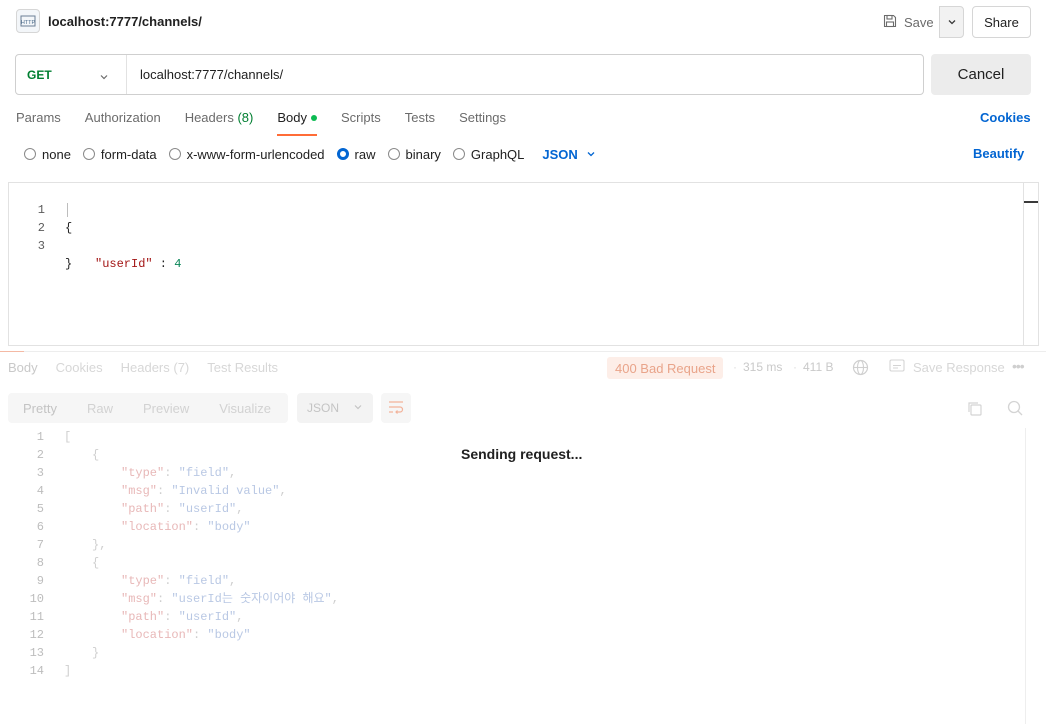  What do you see at coordinates (488, 154) in the screenshot?
I see `body-type-graphql: GraphQL` at bounding box center [488, 154].